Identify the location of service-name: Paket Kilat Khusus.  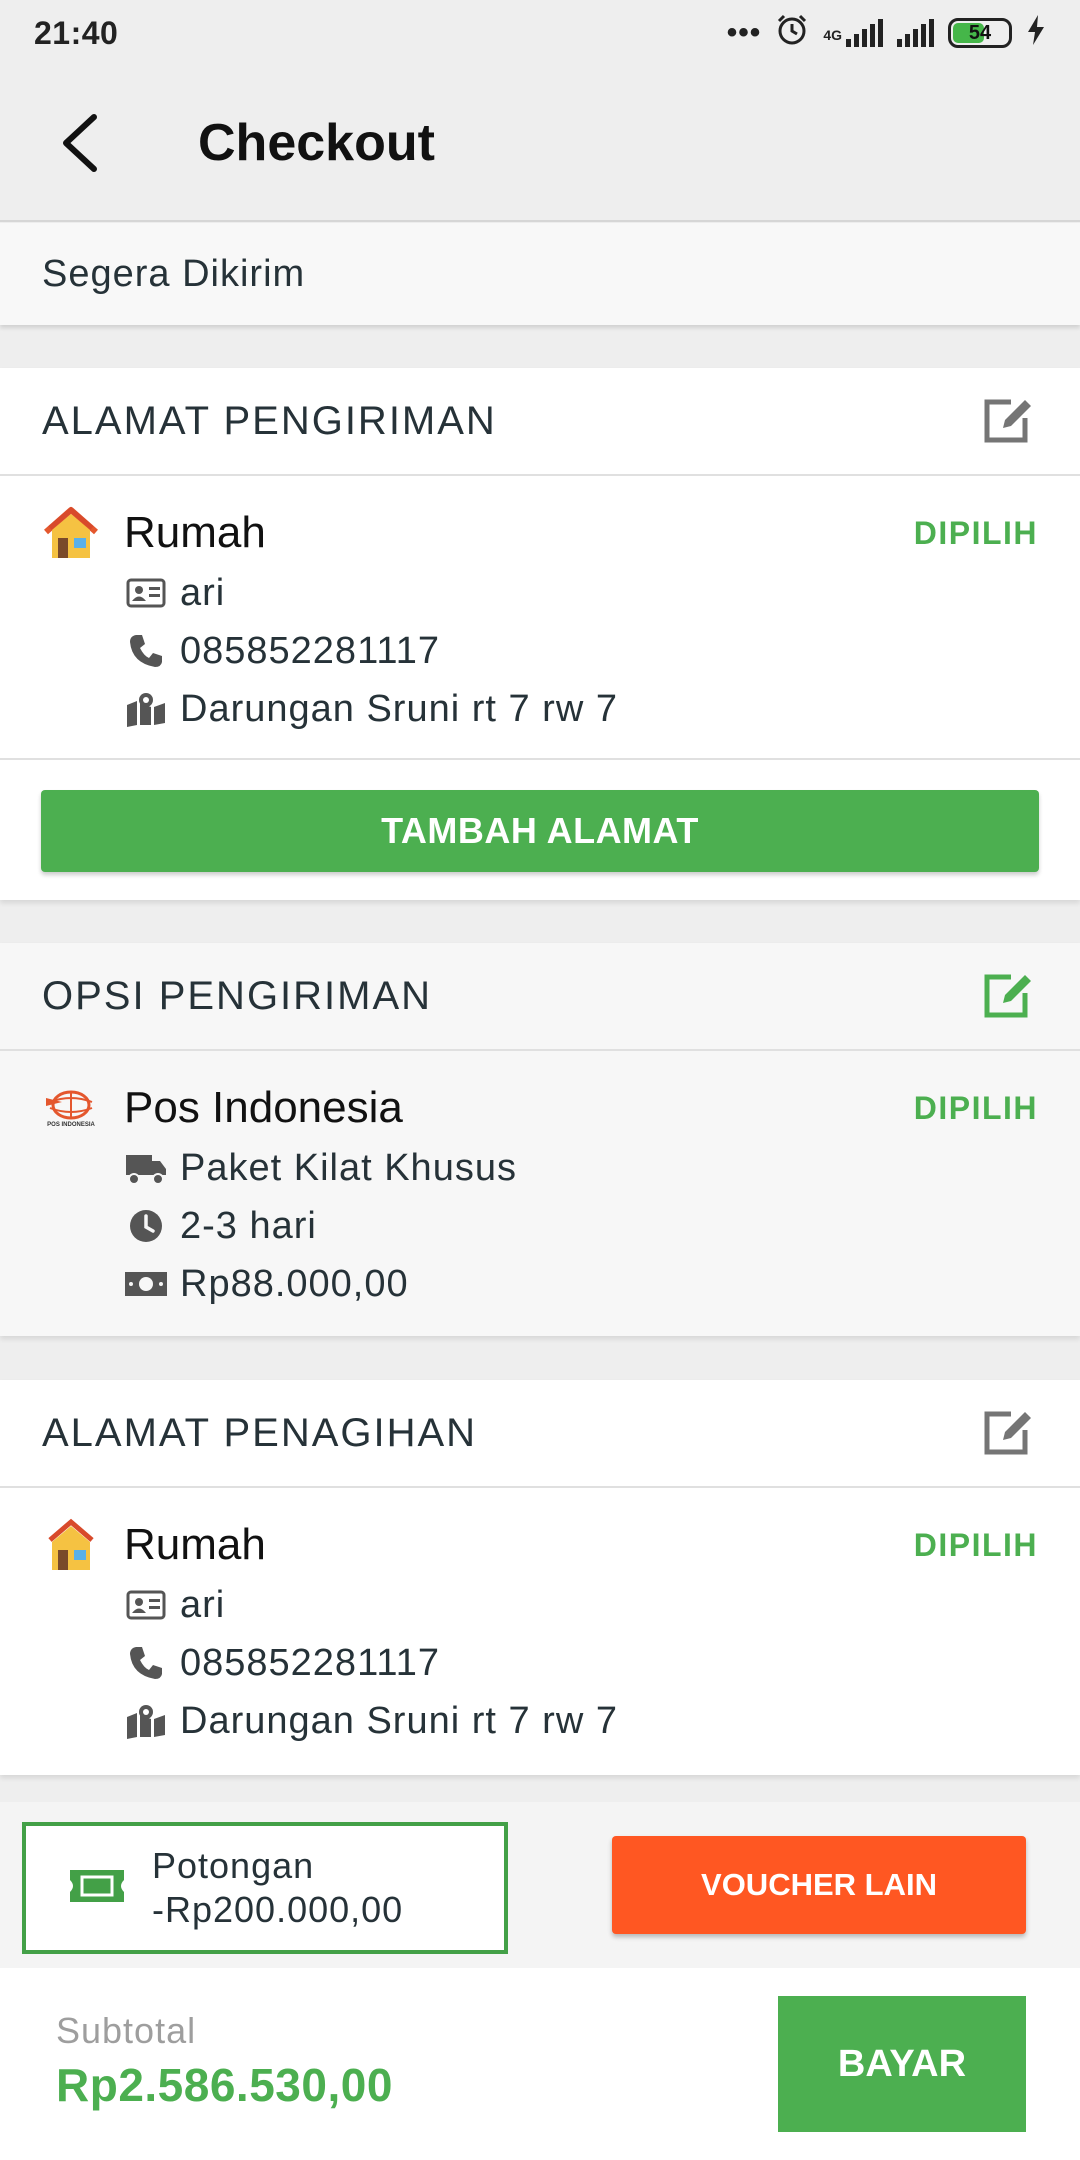
(348, 1167).